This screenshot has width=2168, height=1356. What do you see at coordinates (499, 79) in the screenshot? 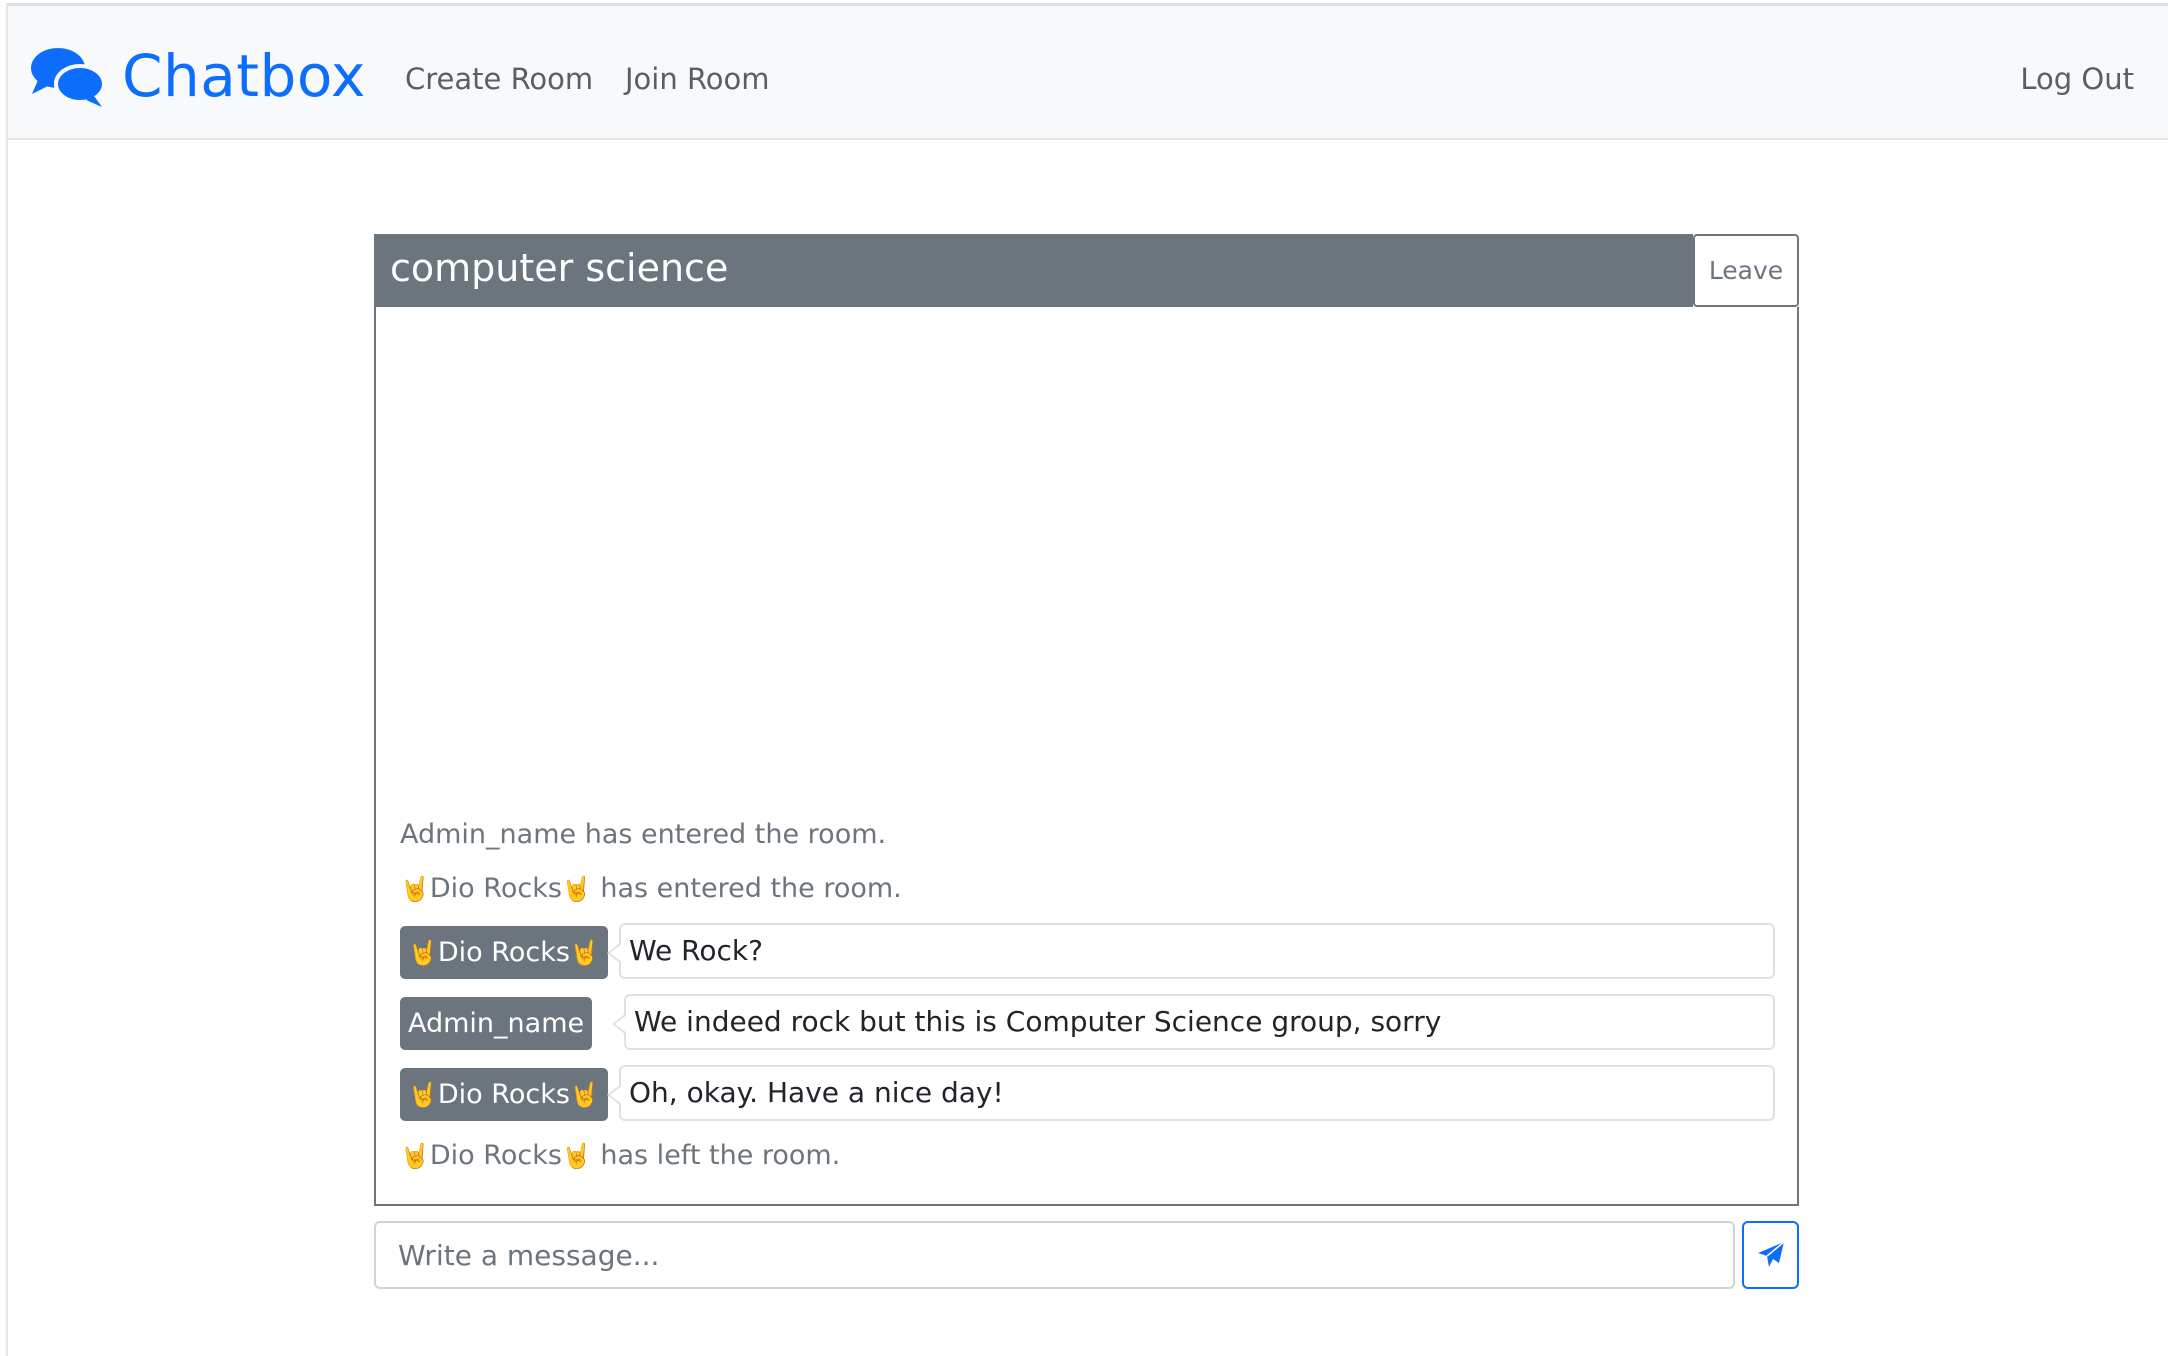
I see `nav-create-room: Create Room` at bounding box center [499, 79].